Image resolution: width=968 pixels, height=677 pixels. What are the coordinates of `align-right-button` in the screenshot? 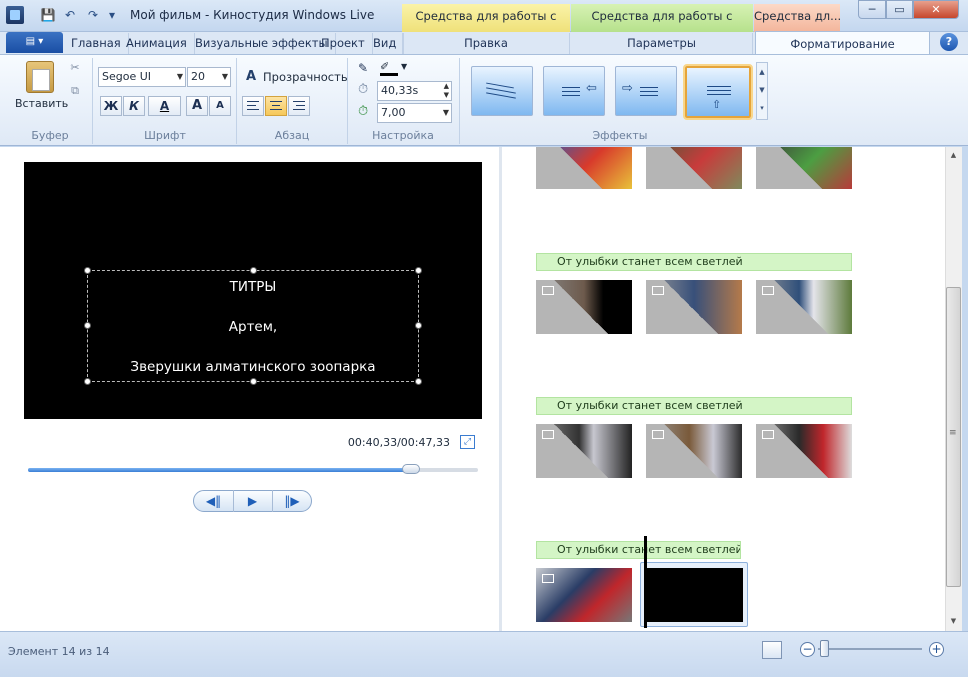 It's located at (299, 106).